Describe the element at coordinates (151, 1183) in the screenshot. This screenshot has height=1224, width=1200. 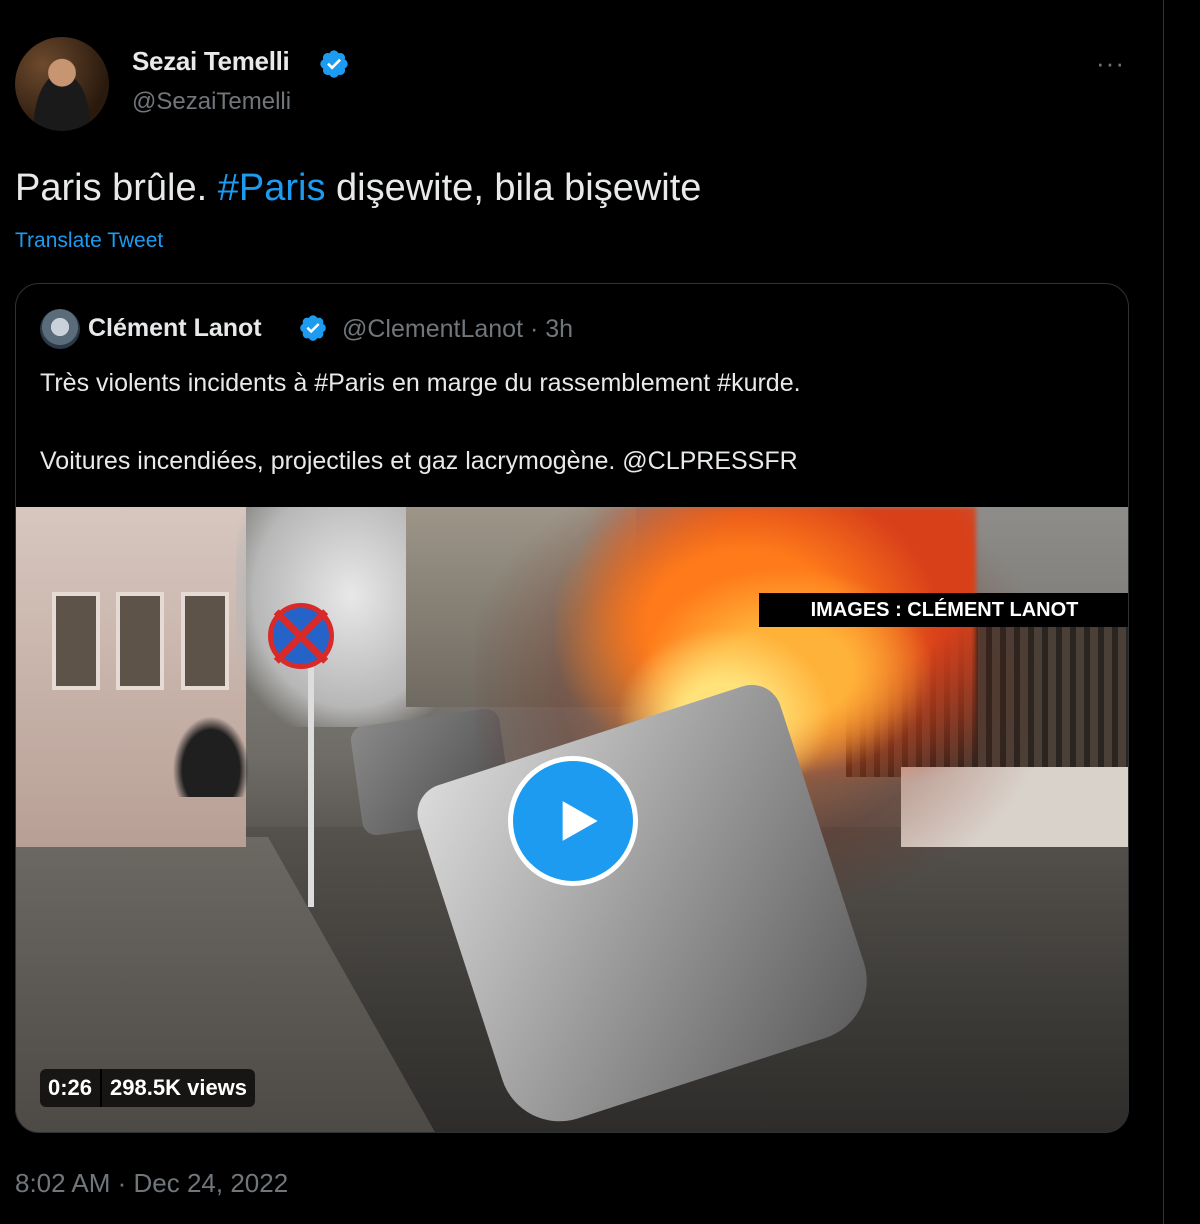
I see `tweet-timestamp: 8:02 AM · Dec 24, 2022` at that location.